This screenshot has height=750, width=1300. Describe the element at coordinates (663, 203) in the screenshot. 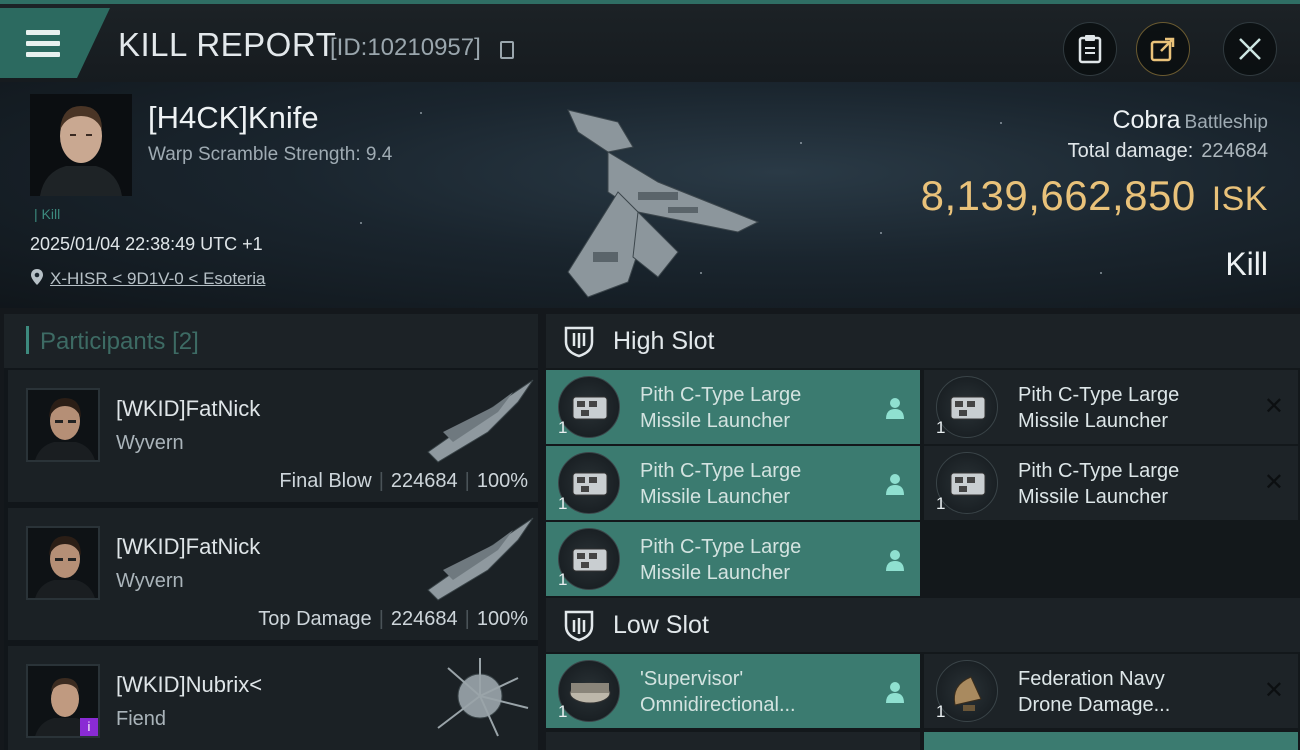

I see `victim-ship-image` at that location.